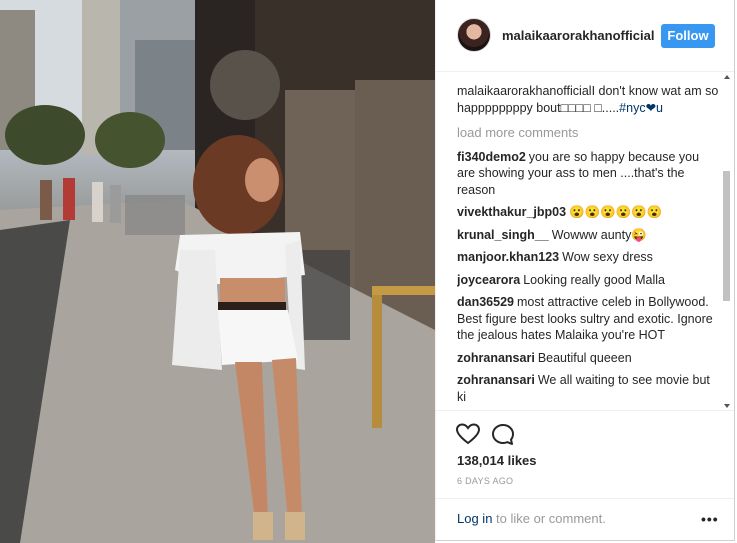 This screenshot has width=737, height=543. I want to click on comment-text: Beautiful queeen, so click(584, 357).